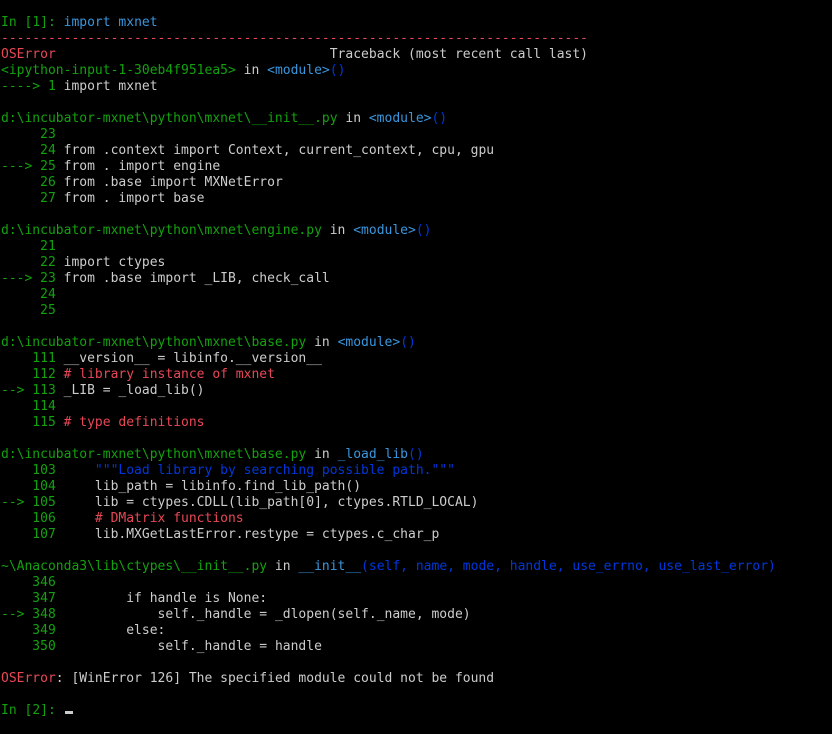  What do you see at coordinates (32, 182) in the screenshot?
I see `line-number: 26` at bounding box center [32, 182].